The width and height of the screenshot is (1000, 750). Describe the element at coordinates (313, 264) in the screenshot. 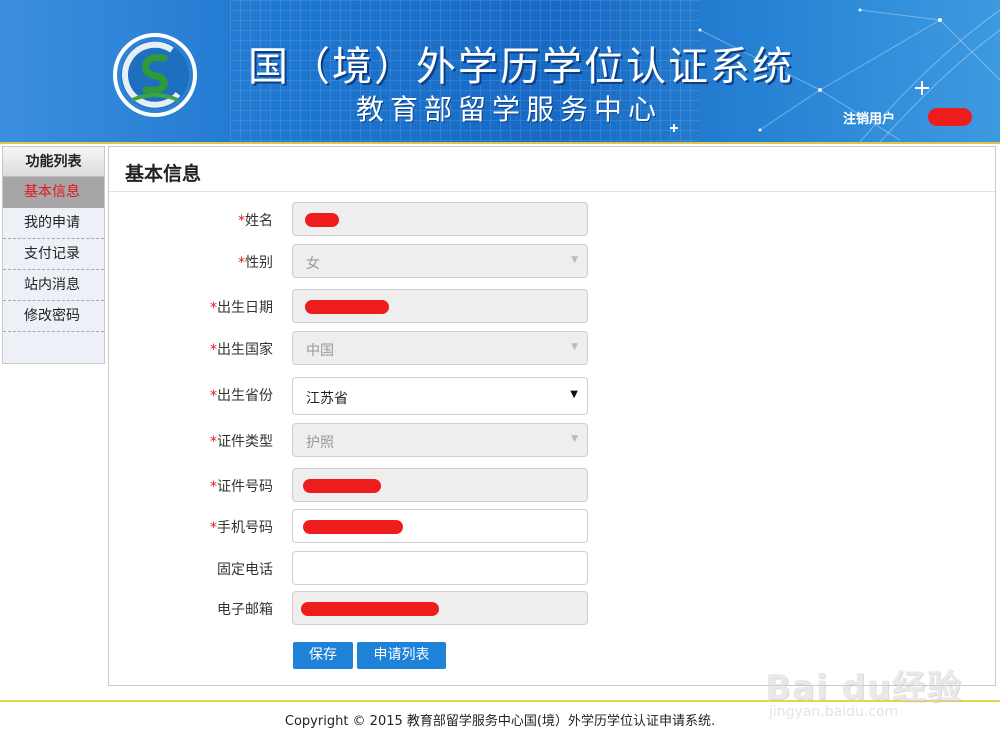

I see `gender-value: 女` at that location.